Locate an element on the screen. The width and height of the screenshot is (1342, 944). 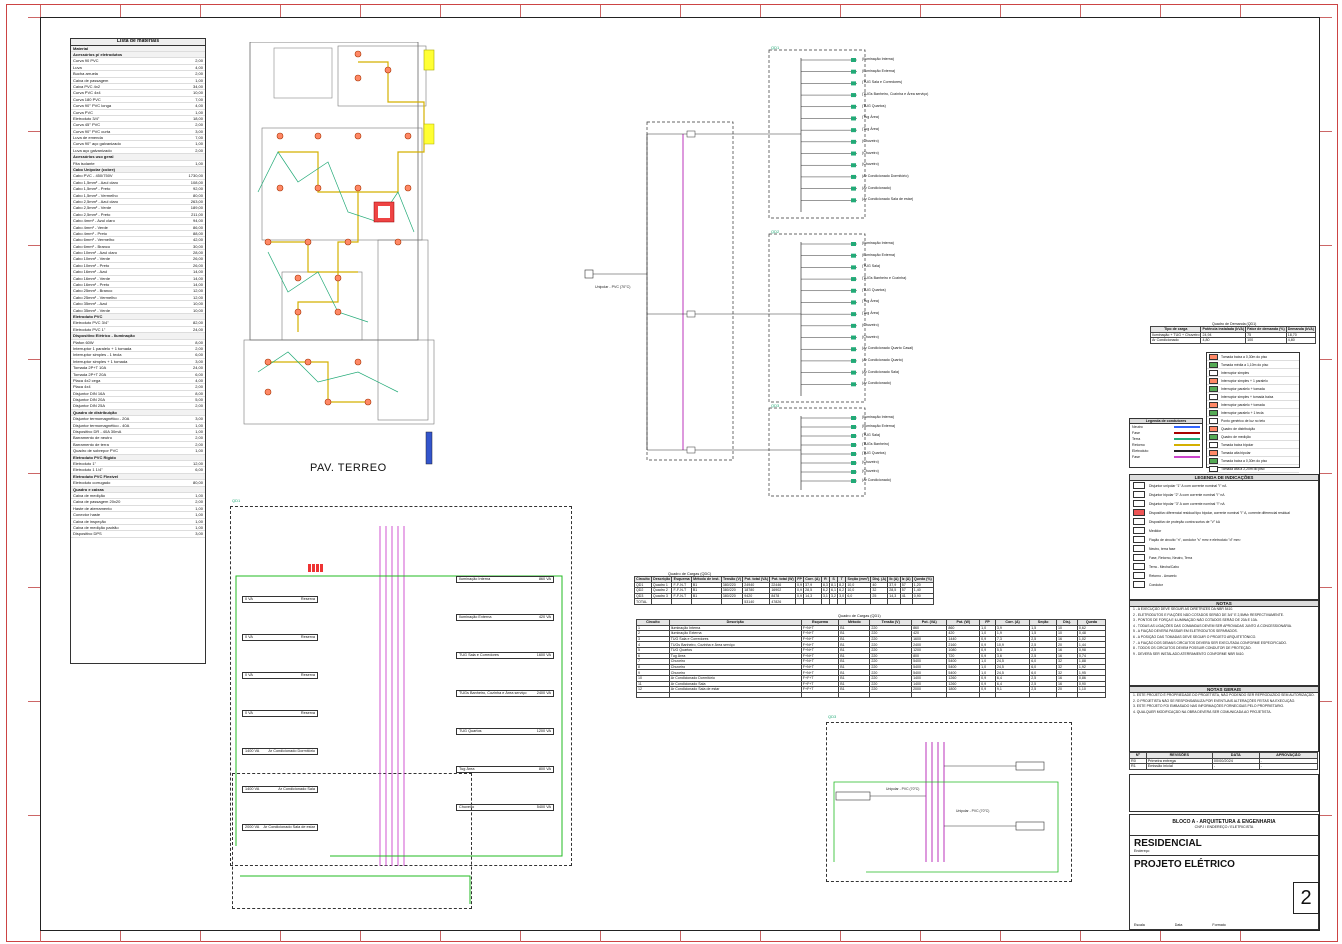
qd1-circuit-power: 1200 VA is located at coordinates (543, 731).